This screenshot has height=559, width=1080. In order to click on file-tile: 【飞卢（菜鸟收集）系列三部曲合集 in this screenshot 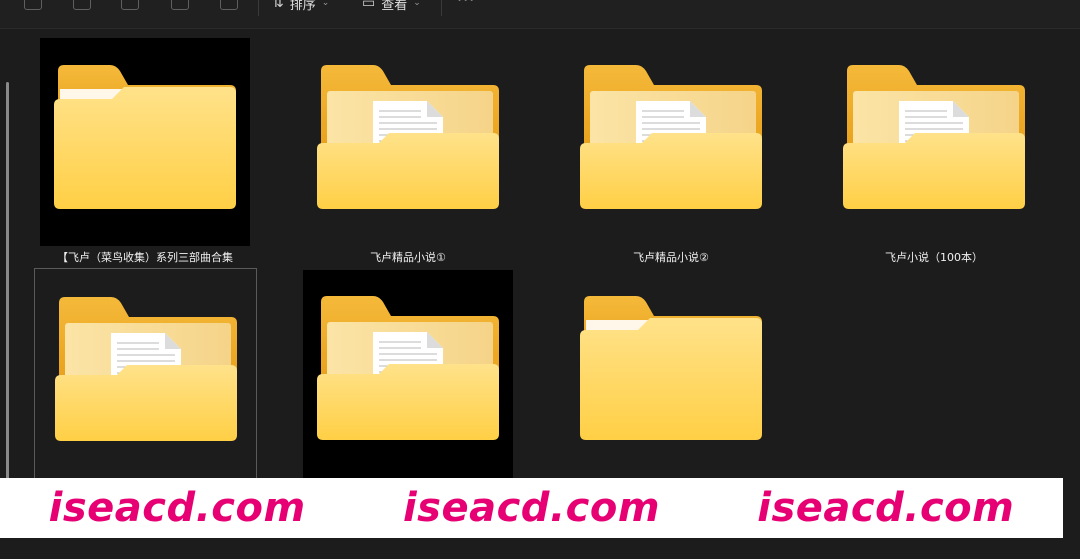, I will do `click(145, 151)`.